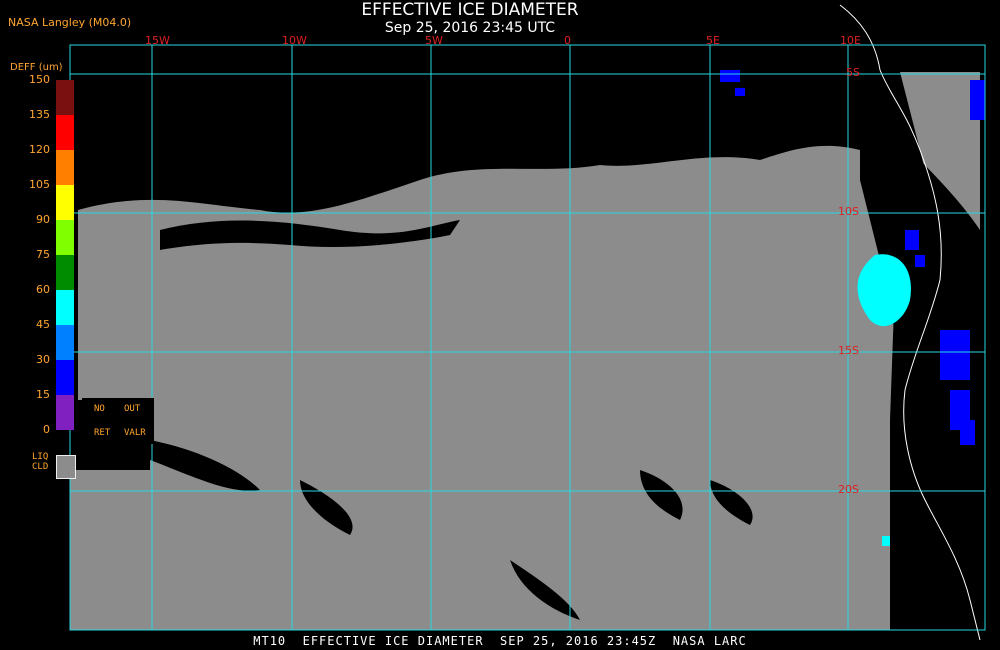 Image resolution: width=1000 pixels, height=650 pixels. I want to click on colorbar-tick: 45, so click(43, 324).